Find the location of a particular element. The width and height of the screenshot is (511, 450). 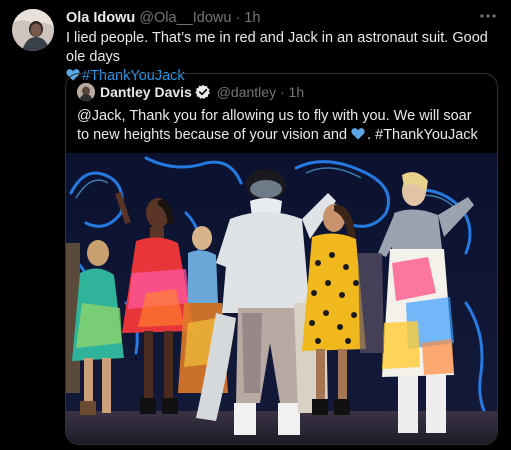

quoted-author-avatar is located at coordinates (86, 92).